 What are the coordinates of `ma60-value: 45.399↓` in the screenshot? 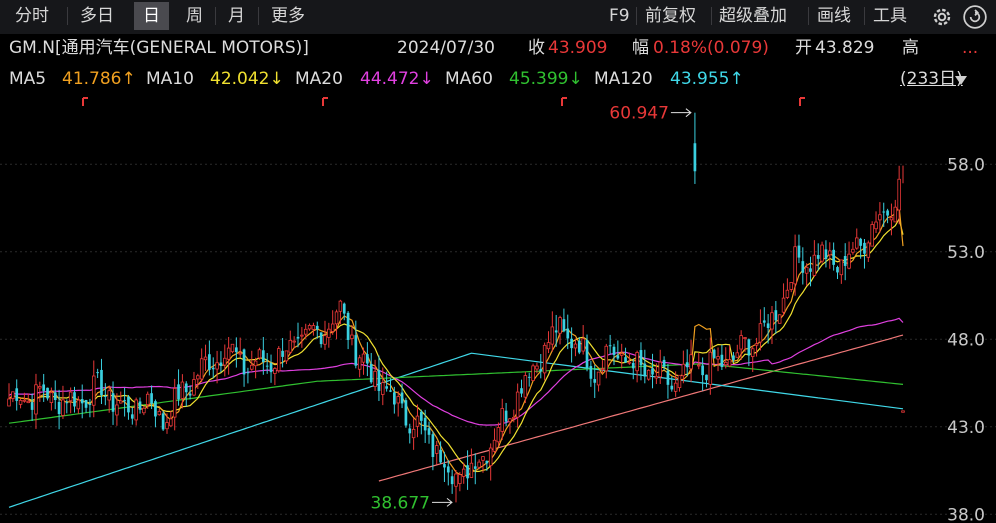 It's located at (546, 79).